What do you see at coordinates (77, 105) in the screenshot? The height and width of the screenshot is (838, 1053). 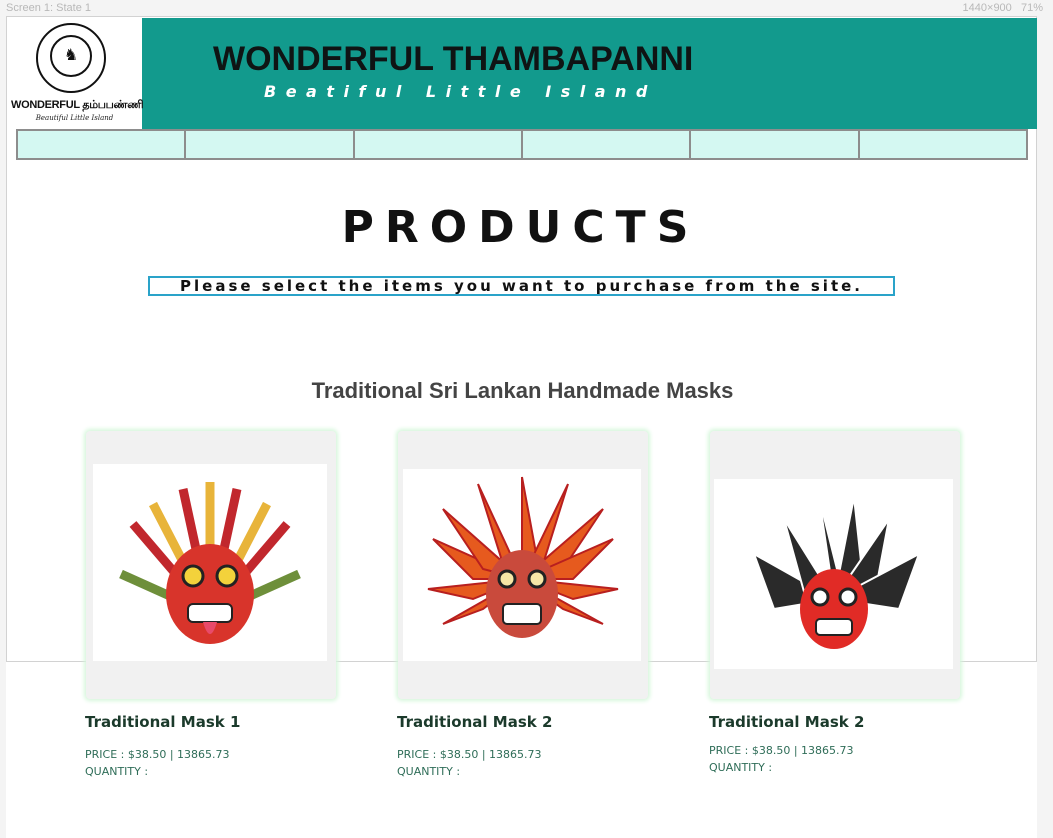 I see `logo-wordmark: WONDERFUL தம்பபண்ணி` at bounding box center [77, 105].